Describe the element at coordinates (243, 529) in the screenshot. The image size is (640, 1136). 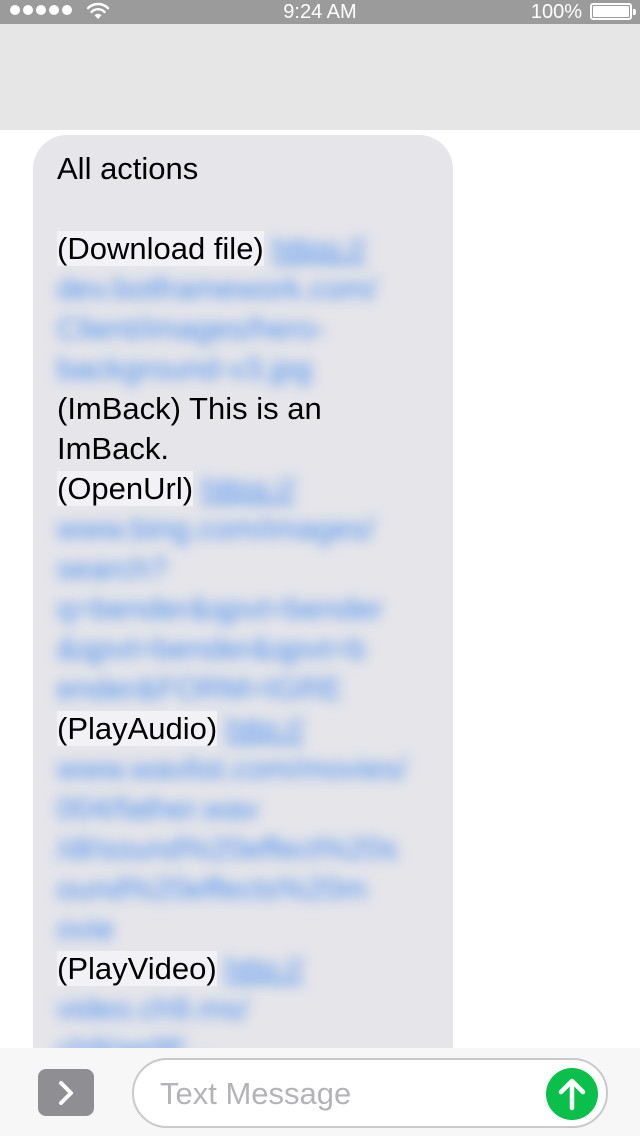
I see `open-url-link-line: www.bing.com/images/` at that location.